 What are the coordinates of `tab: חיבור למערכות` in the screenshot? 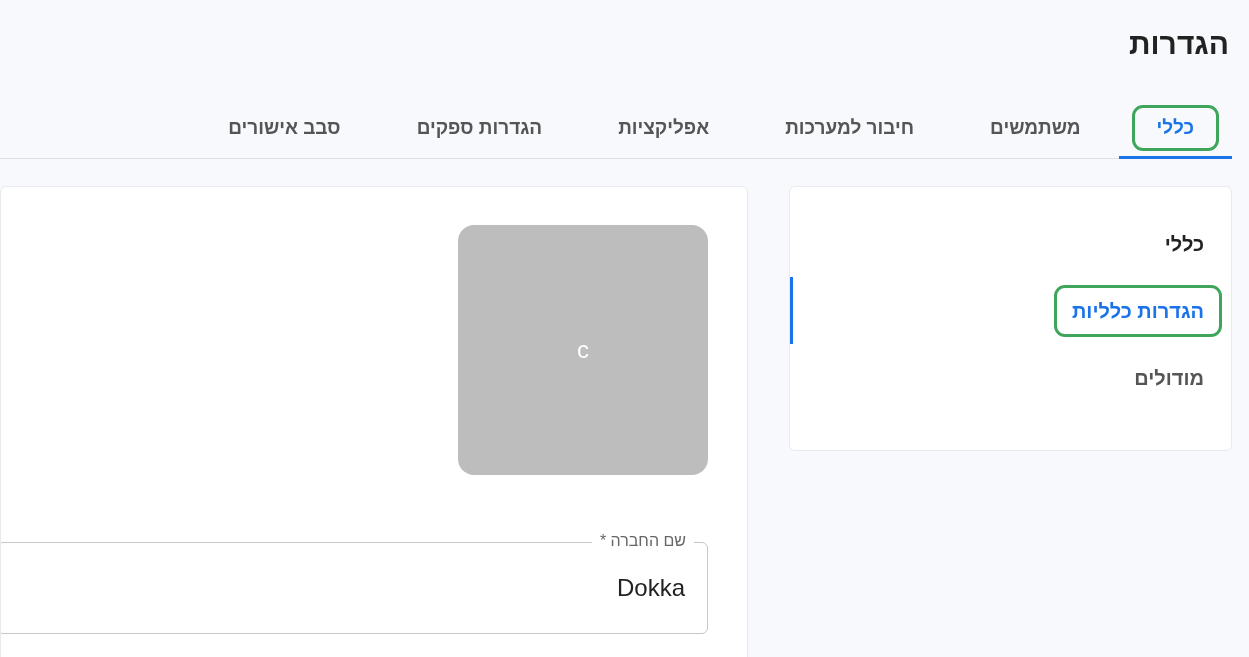 It's located at (850, 129).